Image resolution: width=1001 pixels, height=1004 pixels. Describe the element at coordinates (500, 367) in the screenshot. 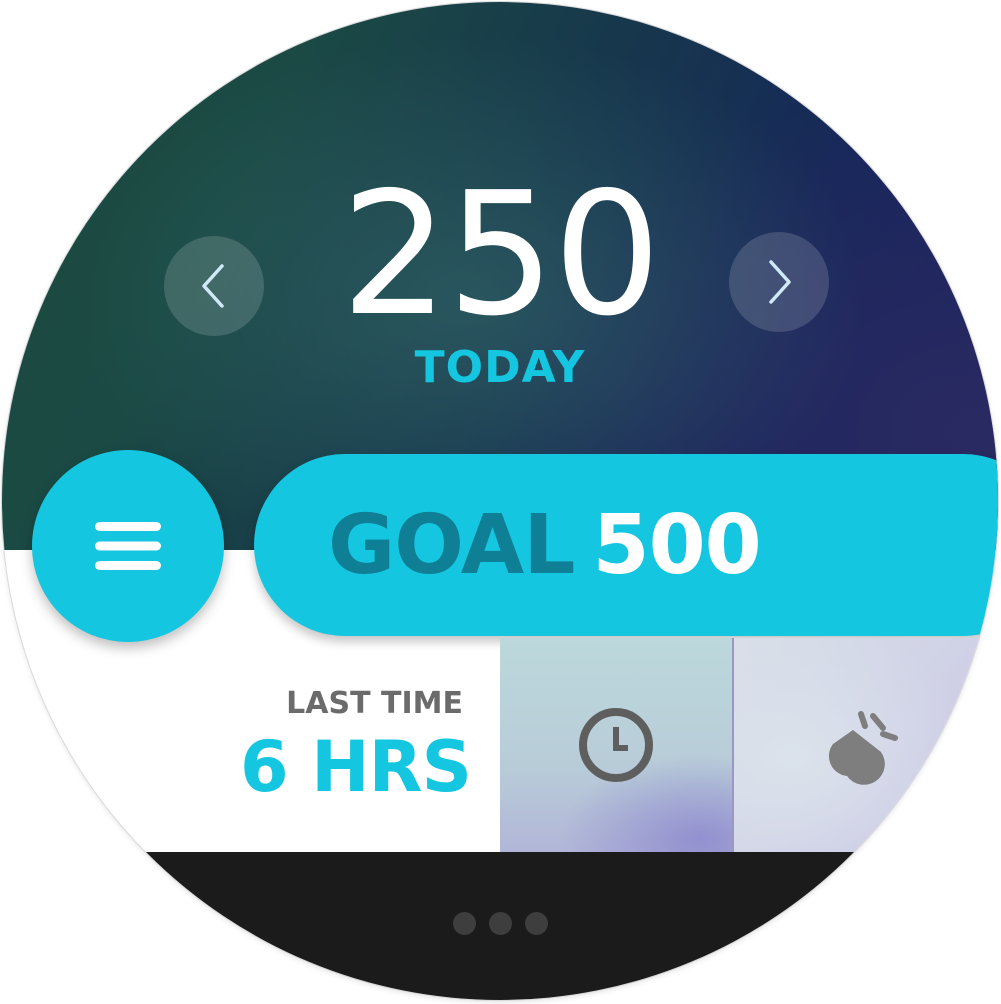

I see `period-label: TODAY` at that location.